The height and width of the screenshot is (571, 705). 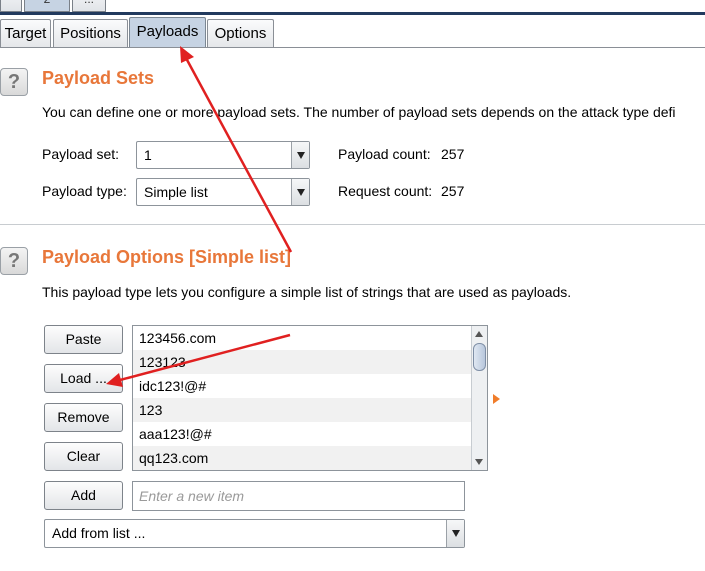 What do you see at coordinates (479, 462) in the screenshot?
I see `scroll-down-icon` at bounding box center [479, 462].